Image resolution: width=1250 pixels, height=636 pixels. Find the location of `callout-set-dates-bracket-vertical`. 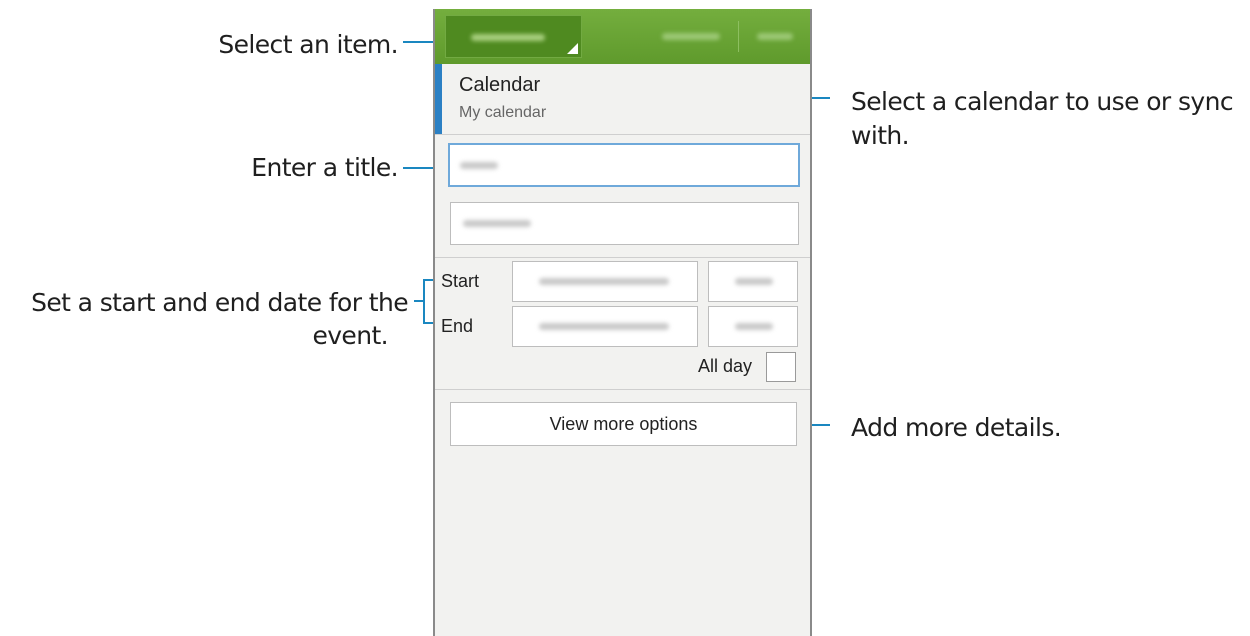

callout-set-dates-bracket-vertical is located at coordinates (424, 301).